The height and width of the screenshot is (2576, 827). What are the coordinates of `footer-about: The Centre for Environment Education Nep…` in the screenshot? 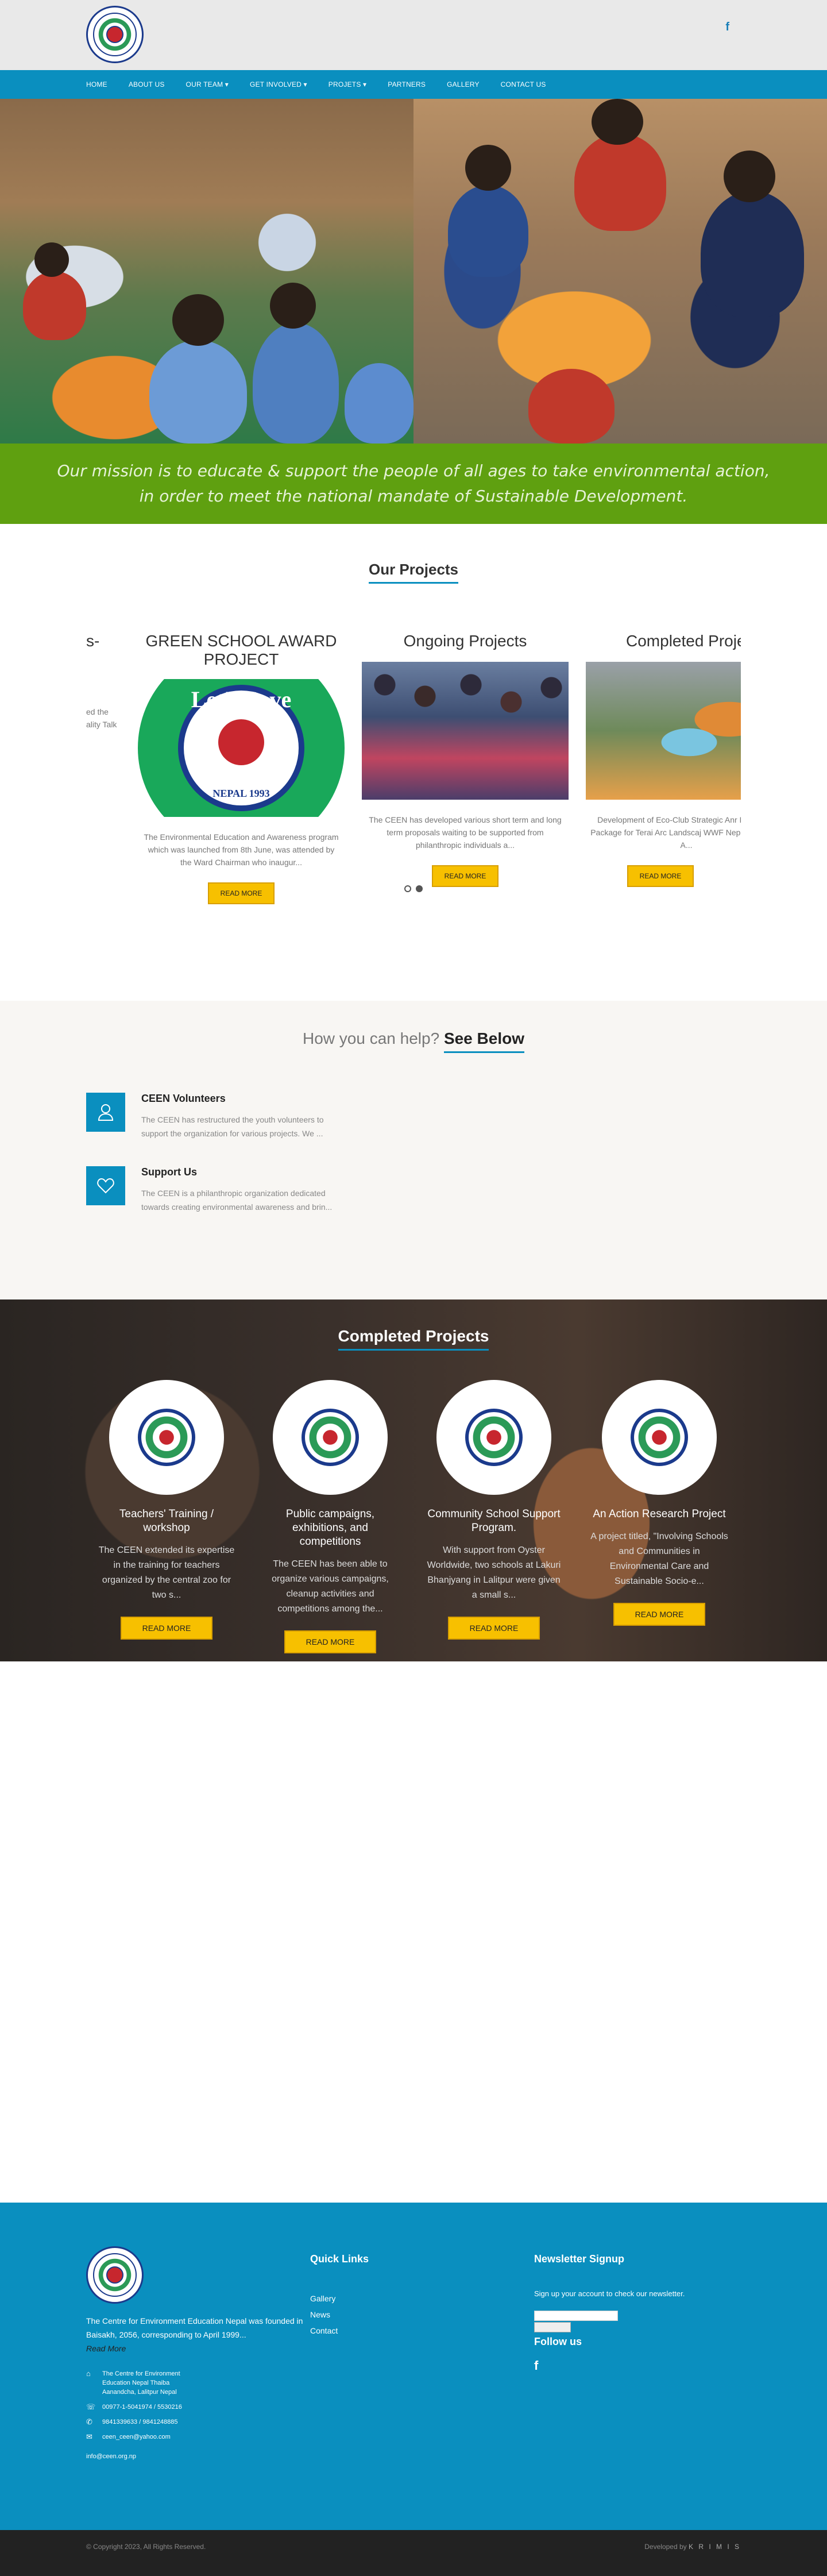 It's located at (209, 2357).